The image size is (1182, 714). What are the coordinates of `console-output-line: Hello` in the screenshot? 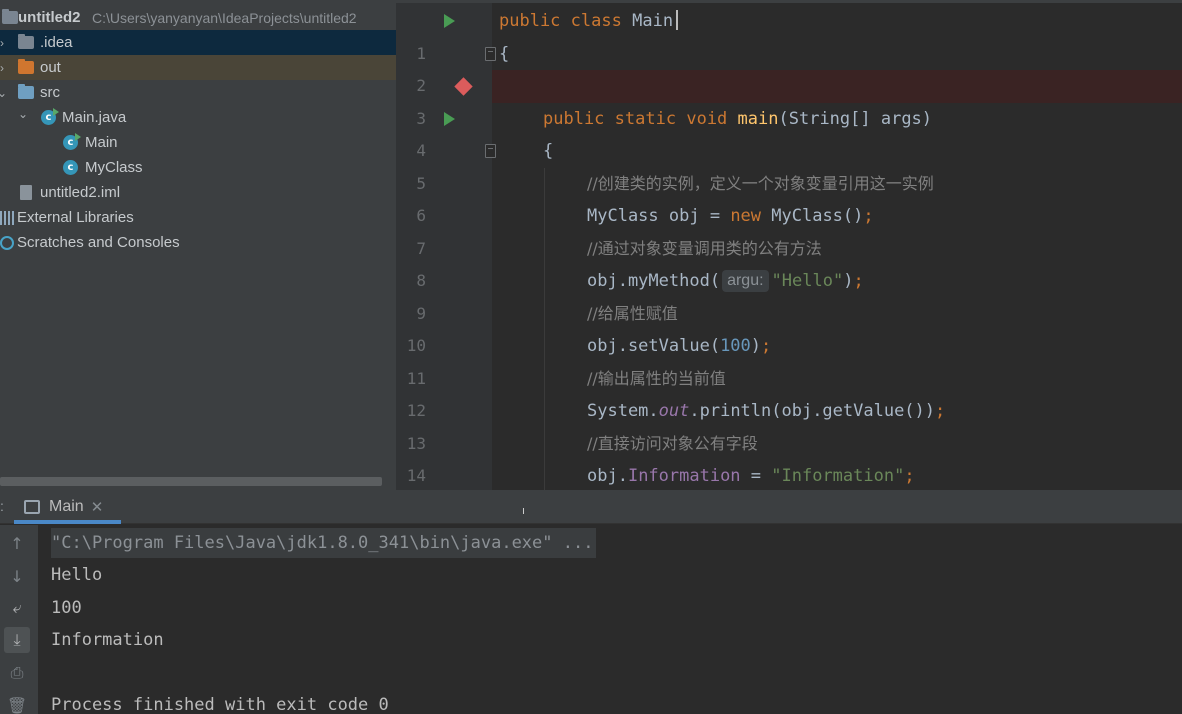 It's located at (77, 575).